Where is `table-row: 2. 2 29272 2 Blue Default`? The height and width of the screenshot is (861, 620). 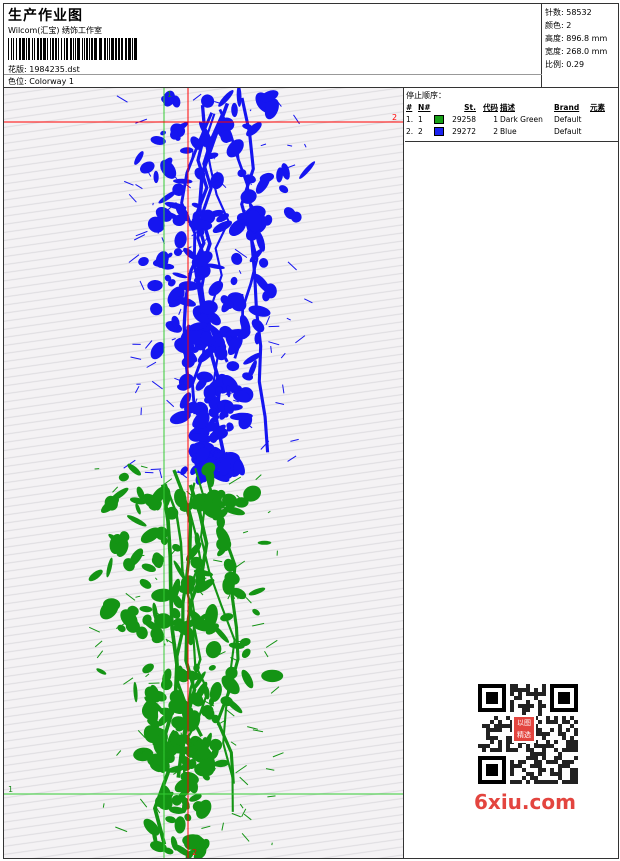 table-row: 2. 2 29272 2 Blue Default is located at coordinates (511, 131).